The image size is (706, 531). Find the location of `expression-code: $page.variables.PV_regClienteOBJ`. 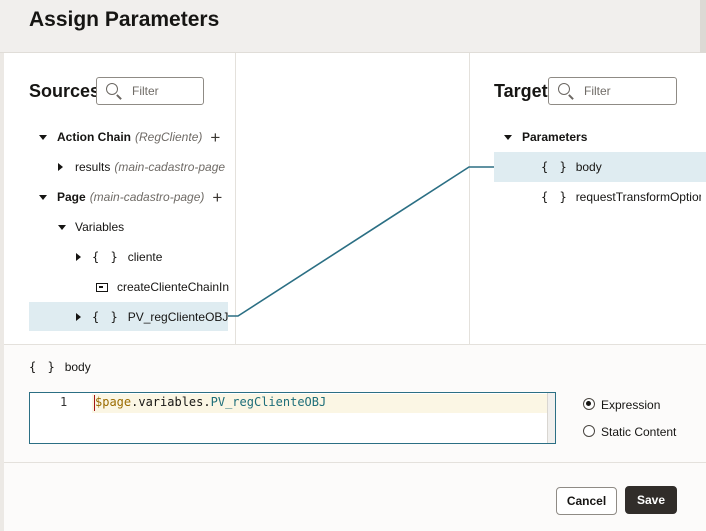

expression-code: $page.variables.PV_regClienteOBJ is located at coordinates (210, 402).